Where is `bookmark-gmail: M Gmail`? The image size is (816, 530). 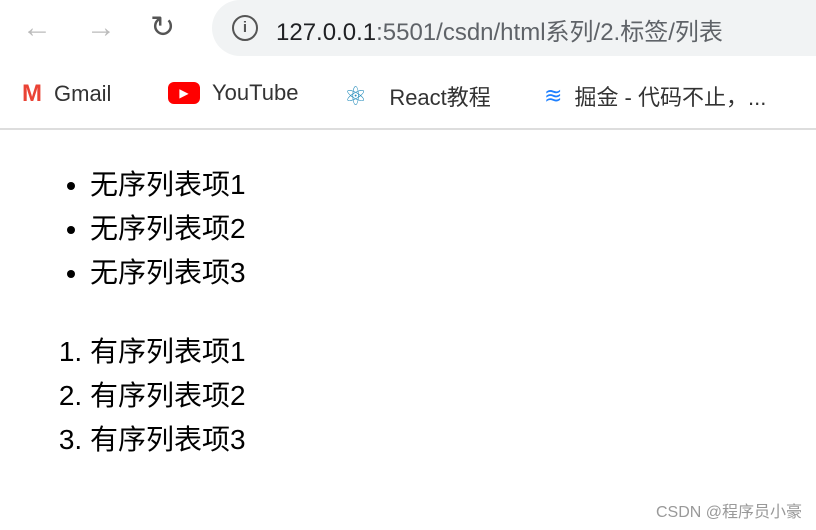 bookmark-gmail: M Gmail is located at coordinates (66, 94).